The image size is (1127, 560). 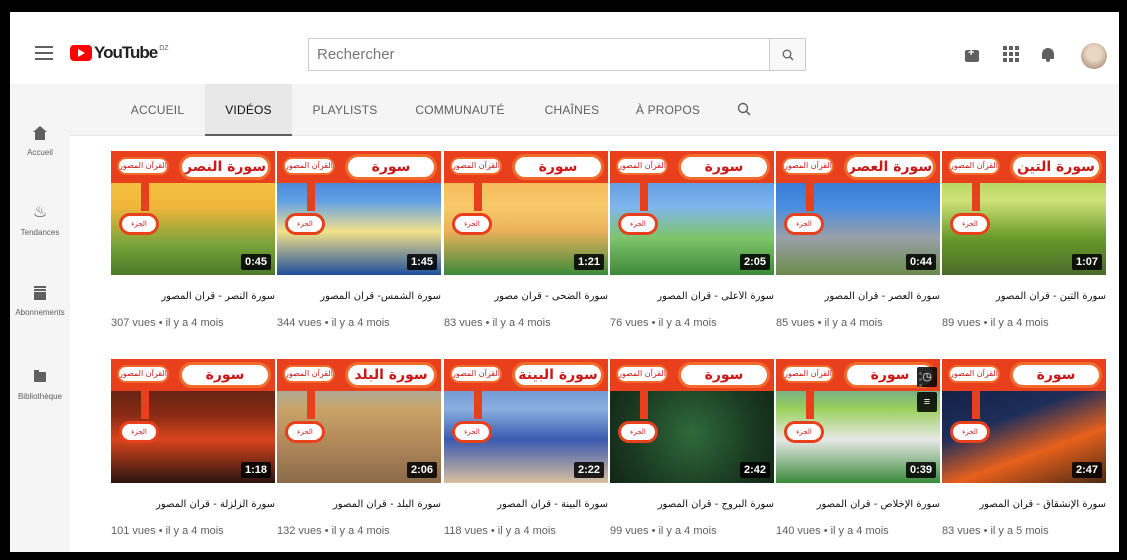 I want to click on video-duration: 0:44, so click(x=920, y=262).